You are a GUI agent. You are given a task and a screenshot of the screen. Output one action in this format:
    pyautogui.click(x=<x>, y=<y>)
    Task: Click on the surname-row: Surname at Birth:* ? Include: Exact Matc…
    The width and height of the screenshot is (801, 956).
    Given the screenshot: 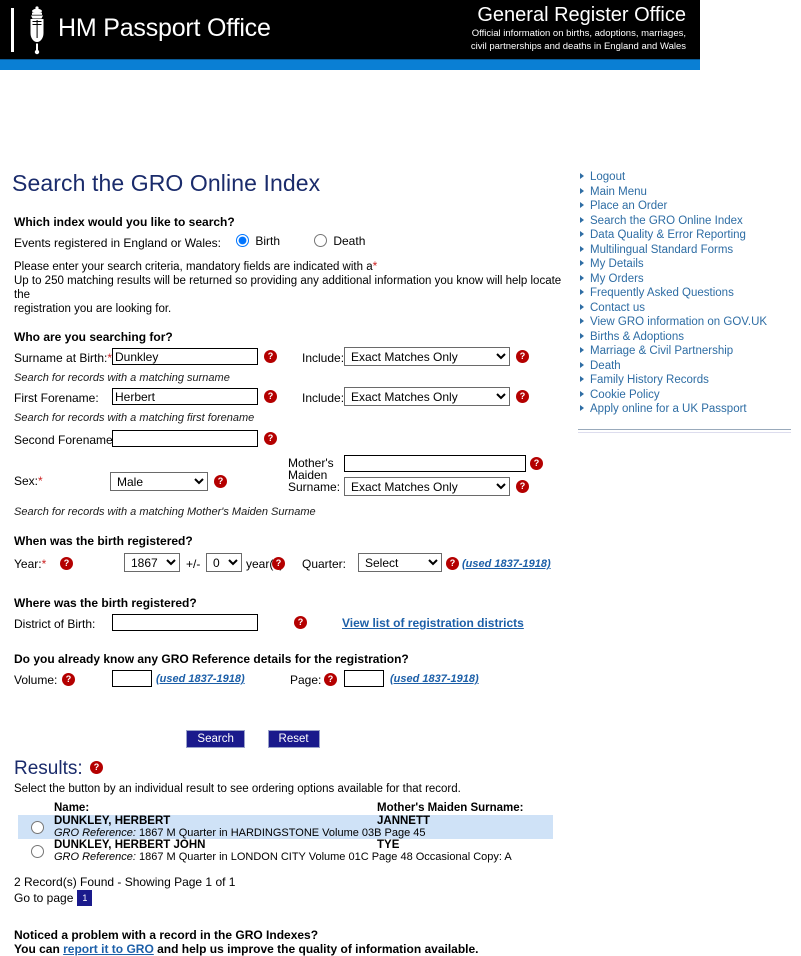 What is the action you would take?
    pyautogui.click(x=290, y=359)
    